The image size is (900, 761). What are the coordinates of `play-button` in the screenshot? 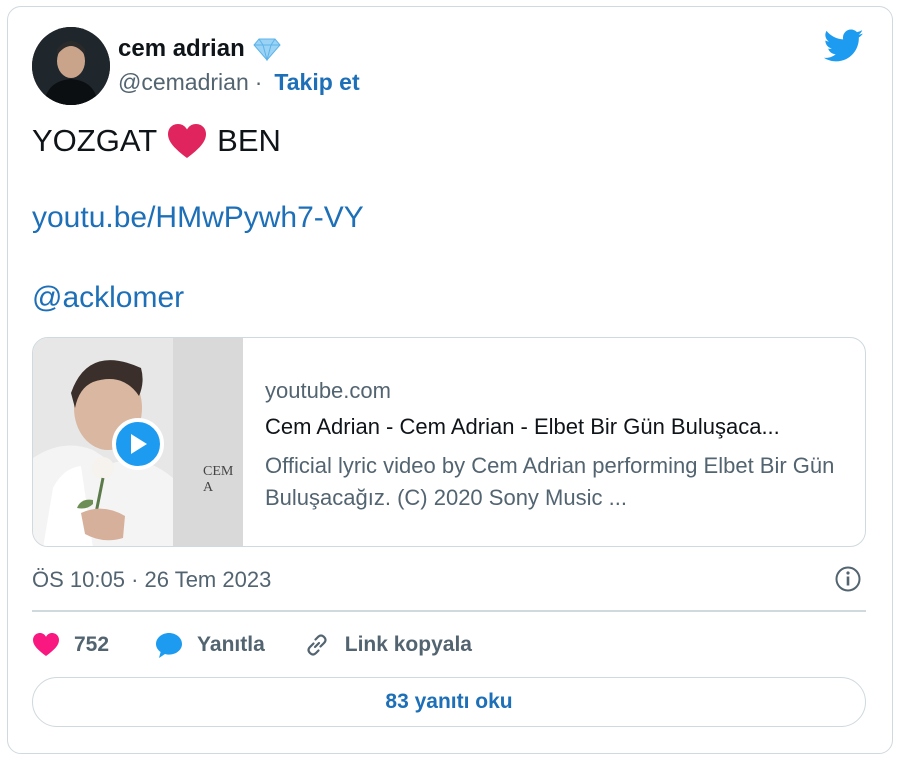 It's located at (138, 444).